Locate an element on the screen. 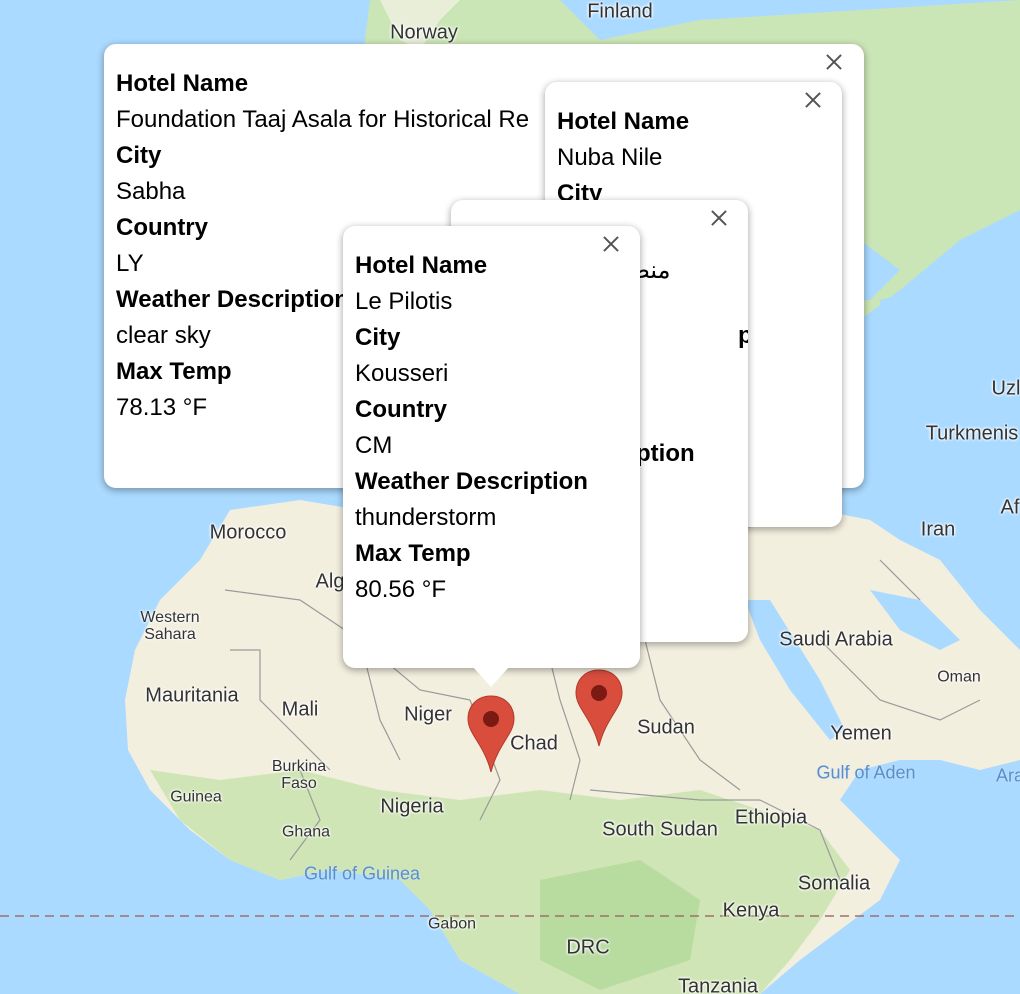 Image resolution: width=1020 pixels, height=994 pixels. weather-description-value: thunderstorm is located at coordinates (426, 517).